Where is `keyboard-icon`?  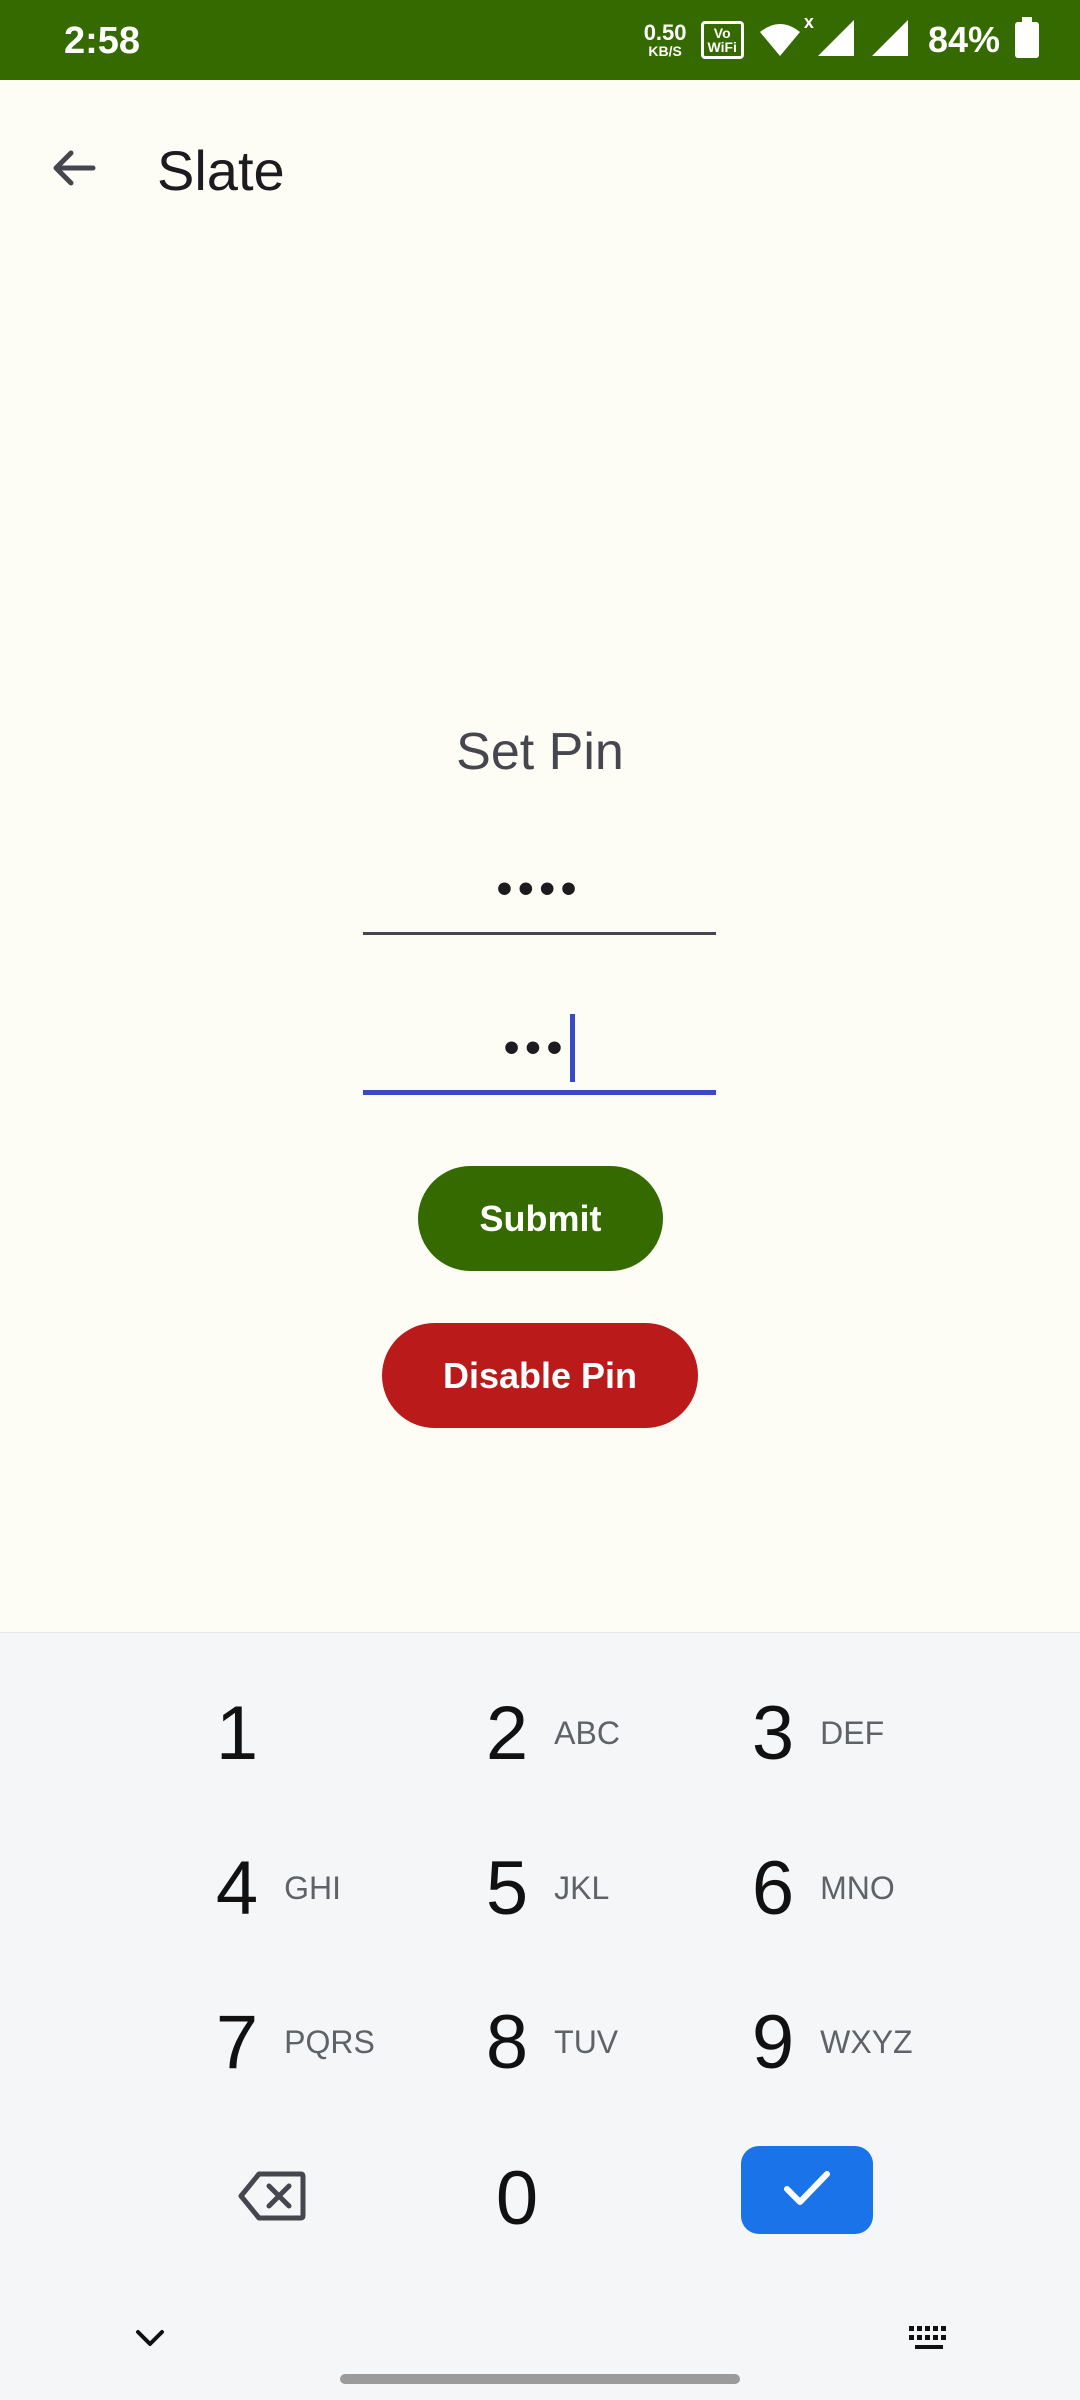 keyboard-icon is located at coordinates (929, 2340).